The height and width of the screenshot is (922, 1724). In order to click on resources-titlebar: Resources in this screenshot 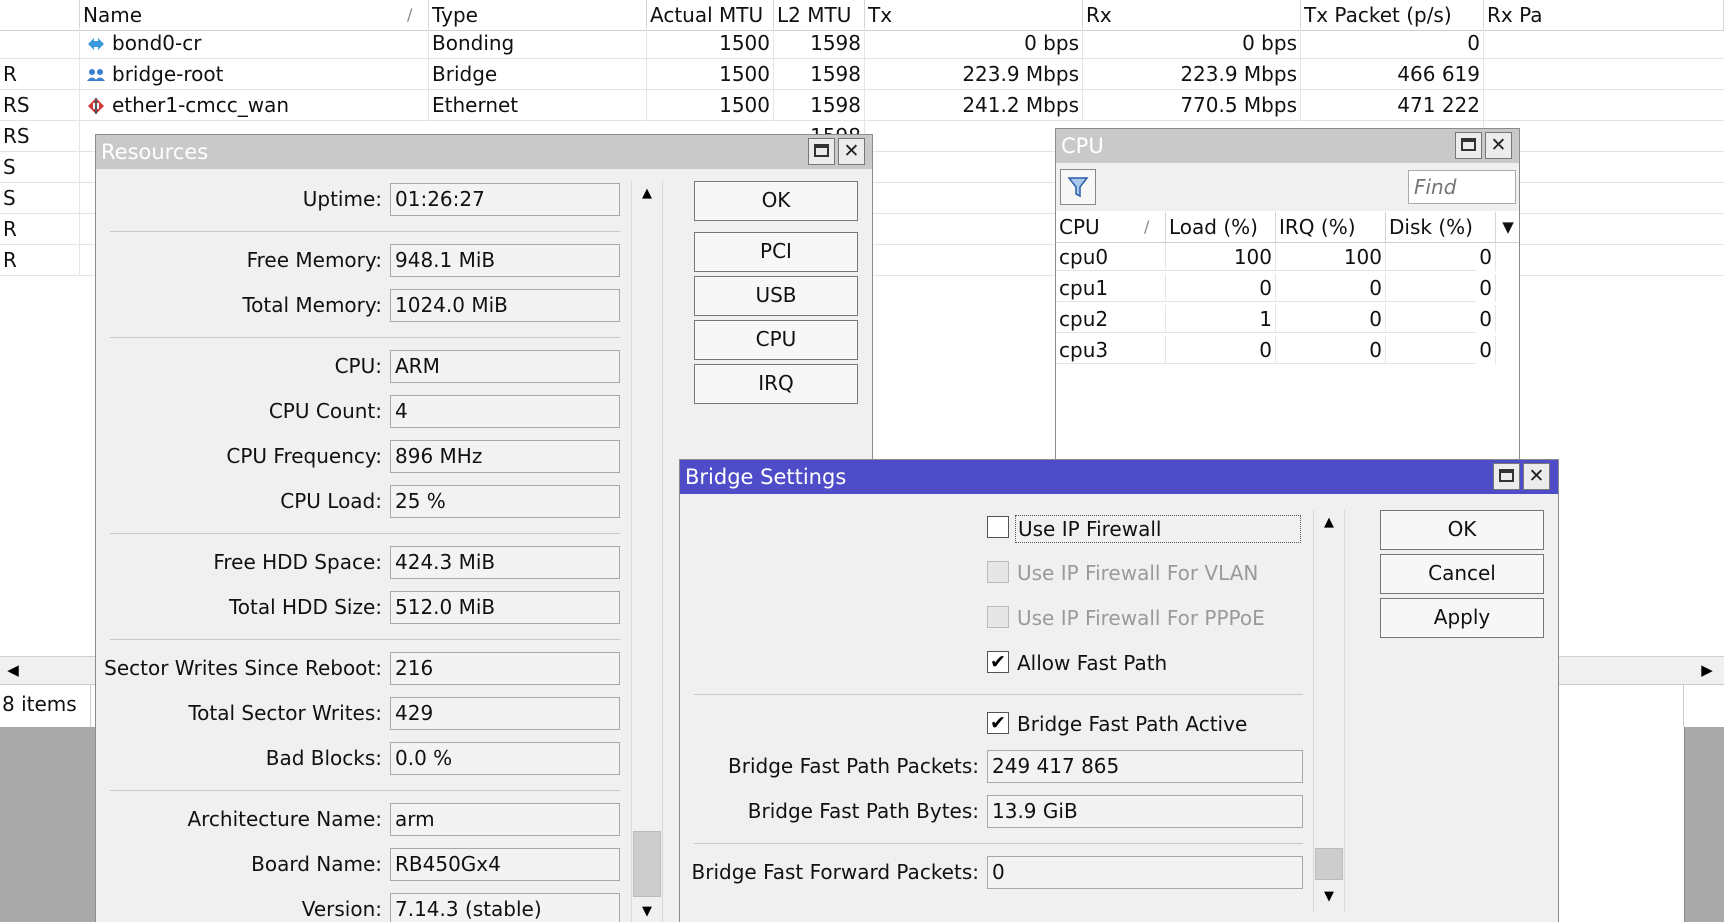, I will do `click(484, 152)`.